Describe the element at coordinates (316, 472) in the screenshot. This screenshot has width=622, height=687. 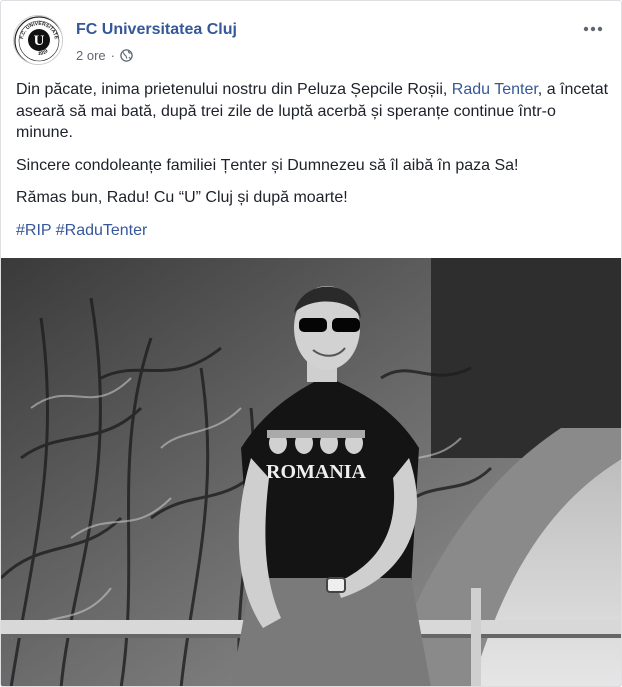
I see `shirt-text: ROMANIA` at that location.